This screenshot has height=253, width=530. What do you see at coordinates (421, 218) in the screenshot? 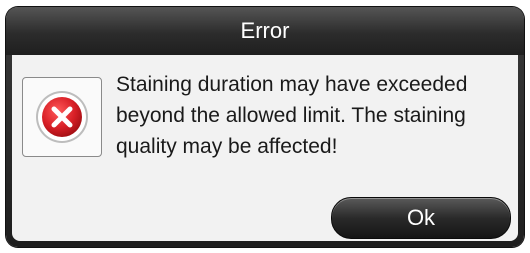
I see `ok-button: Ok` at bounding box center [421, 218].